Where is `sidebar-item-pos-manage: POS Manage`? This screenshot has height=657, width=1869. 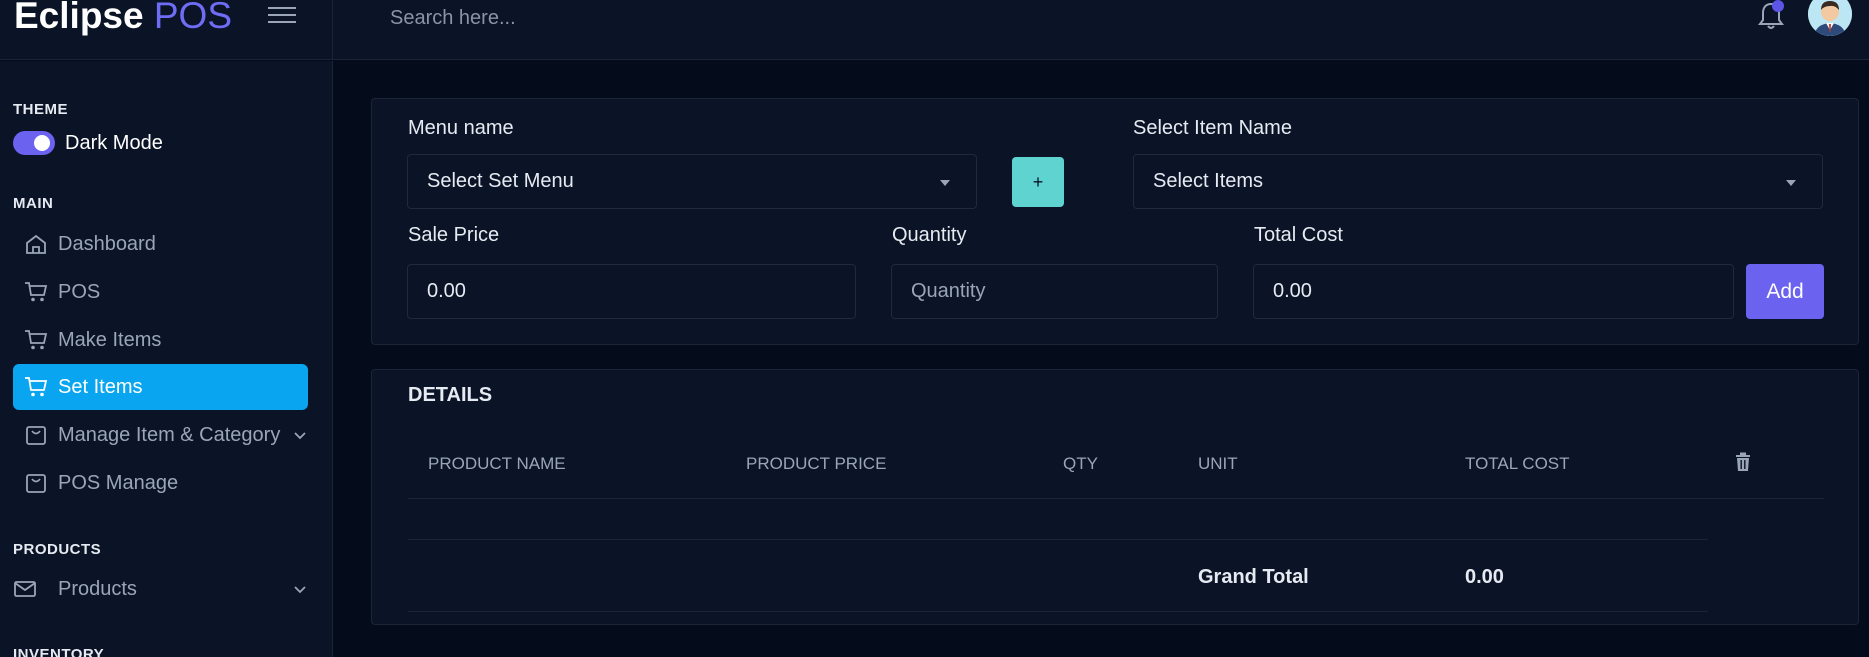 sidebar-item-pos-manage: POS Manage is located at coordinates (160, 483).